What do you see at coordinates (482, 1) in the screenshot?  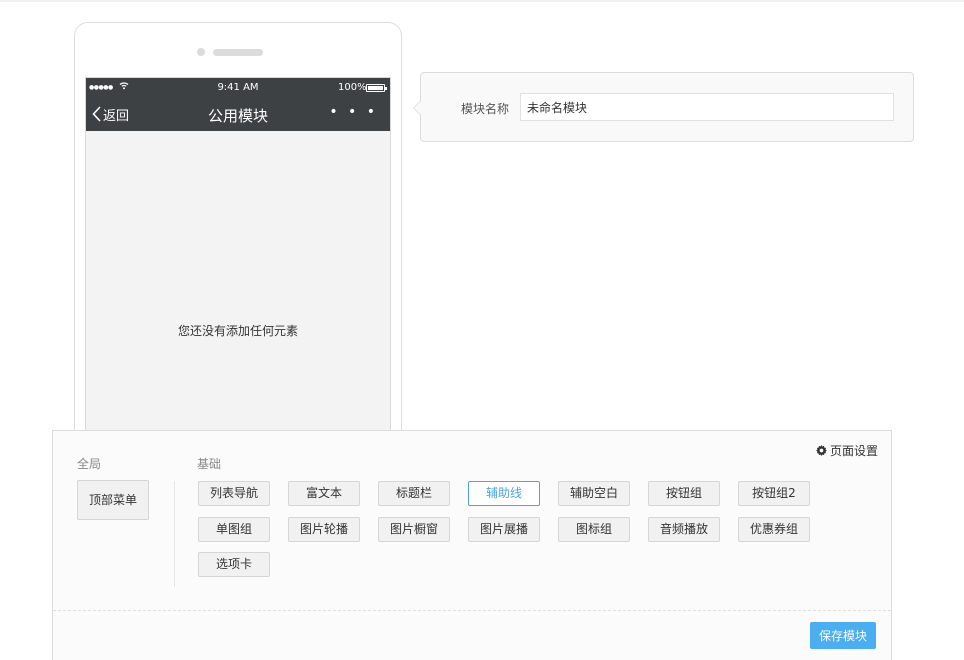 I see `top-divider` at bounding box center [482, 1].